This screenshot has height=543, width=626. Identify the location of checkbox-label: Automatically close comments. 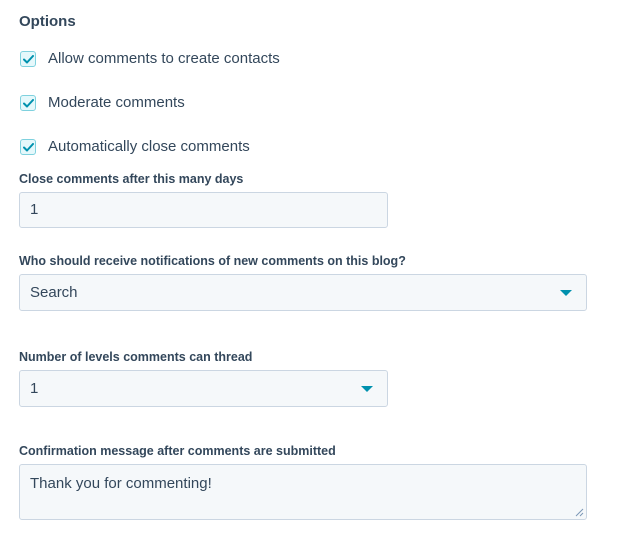
(149, 146).